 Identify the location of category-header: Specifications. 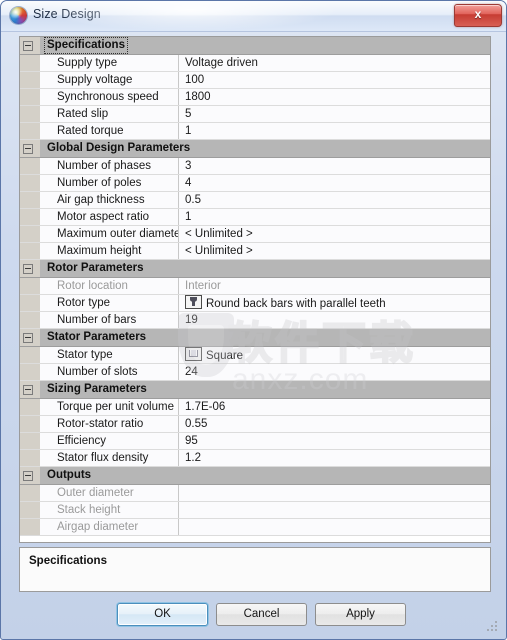
(255, 46).